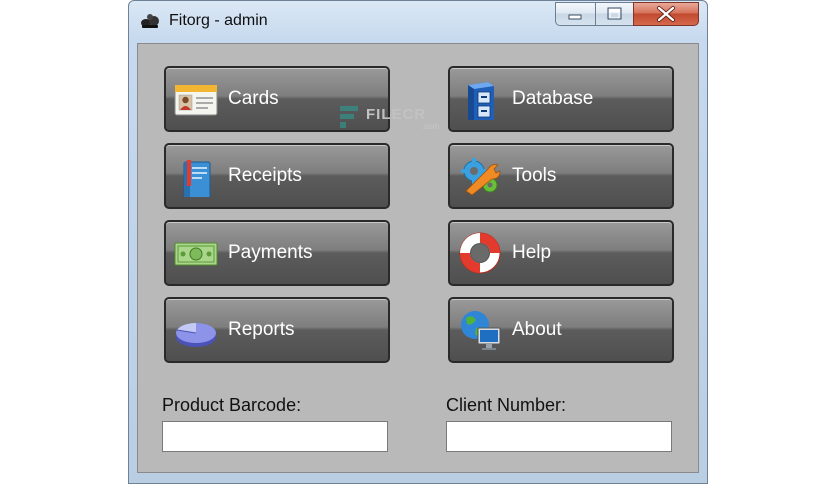  I want to click on id-card-icon, so click(196, 100).